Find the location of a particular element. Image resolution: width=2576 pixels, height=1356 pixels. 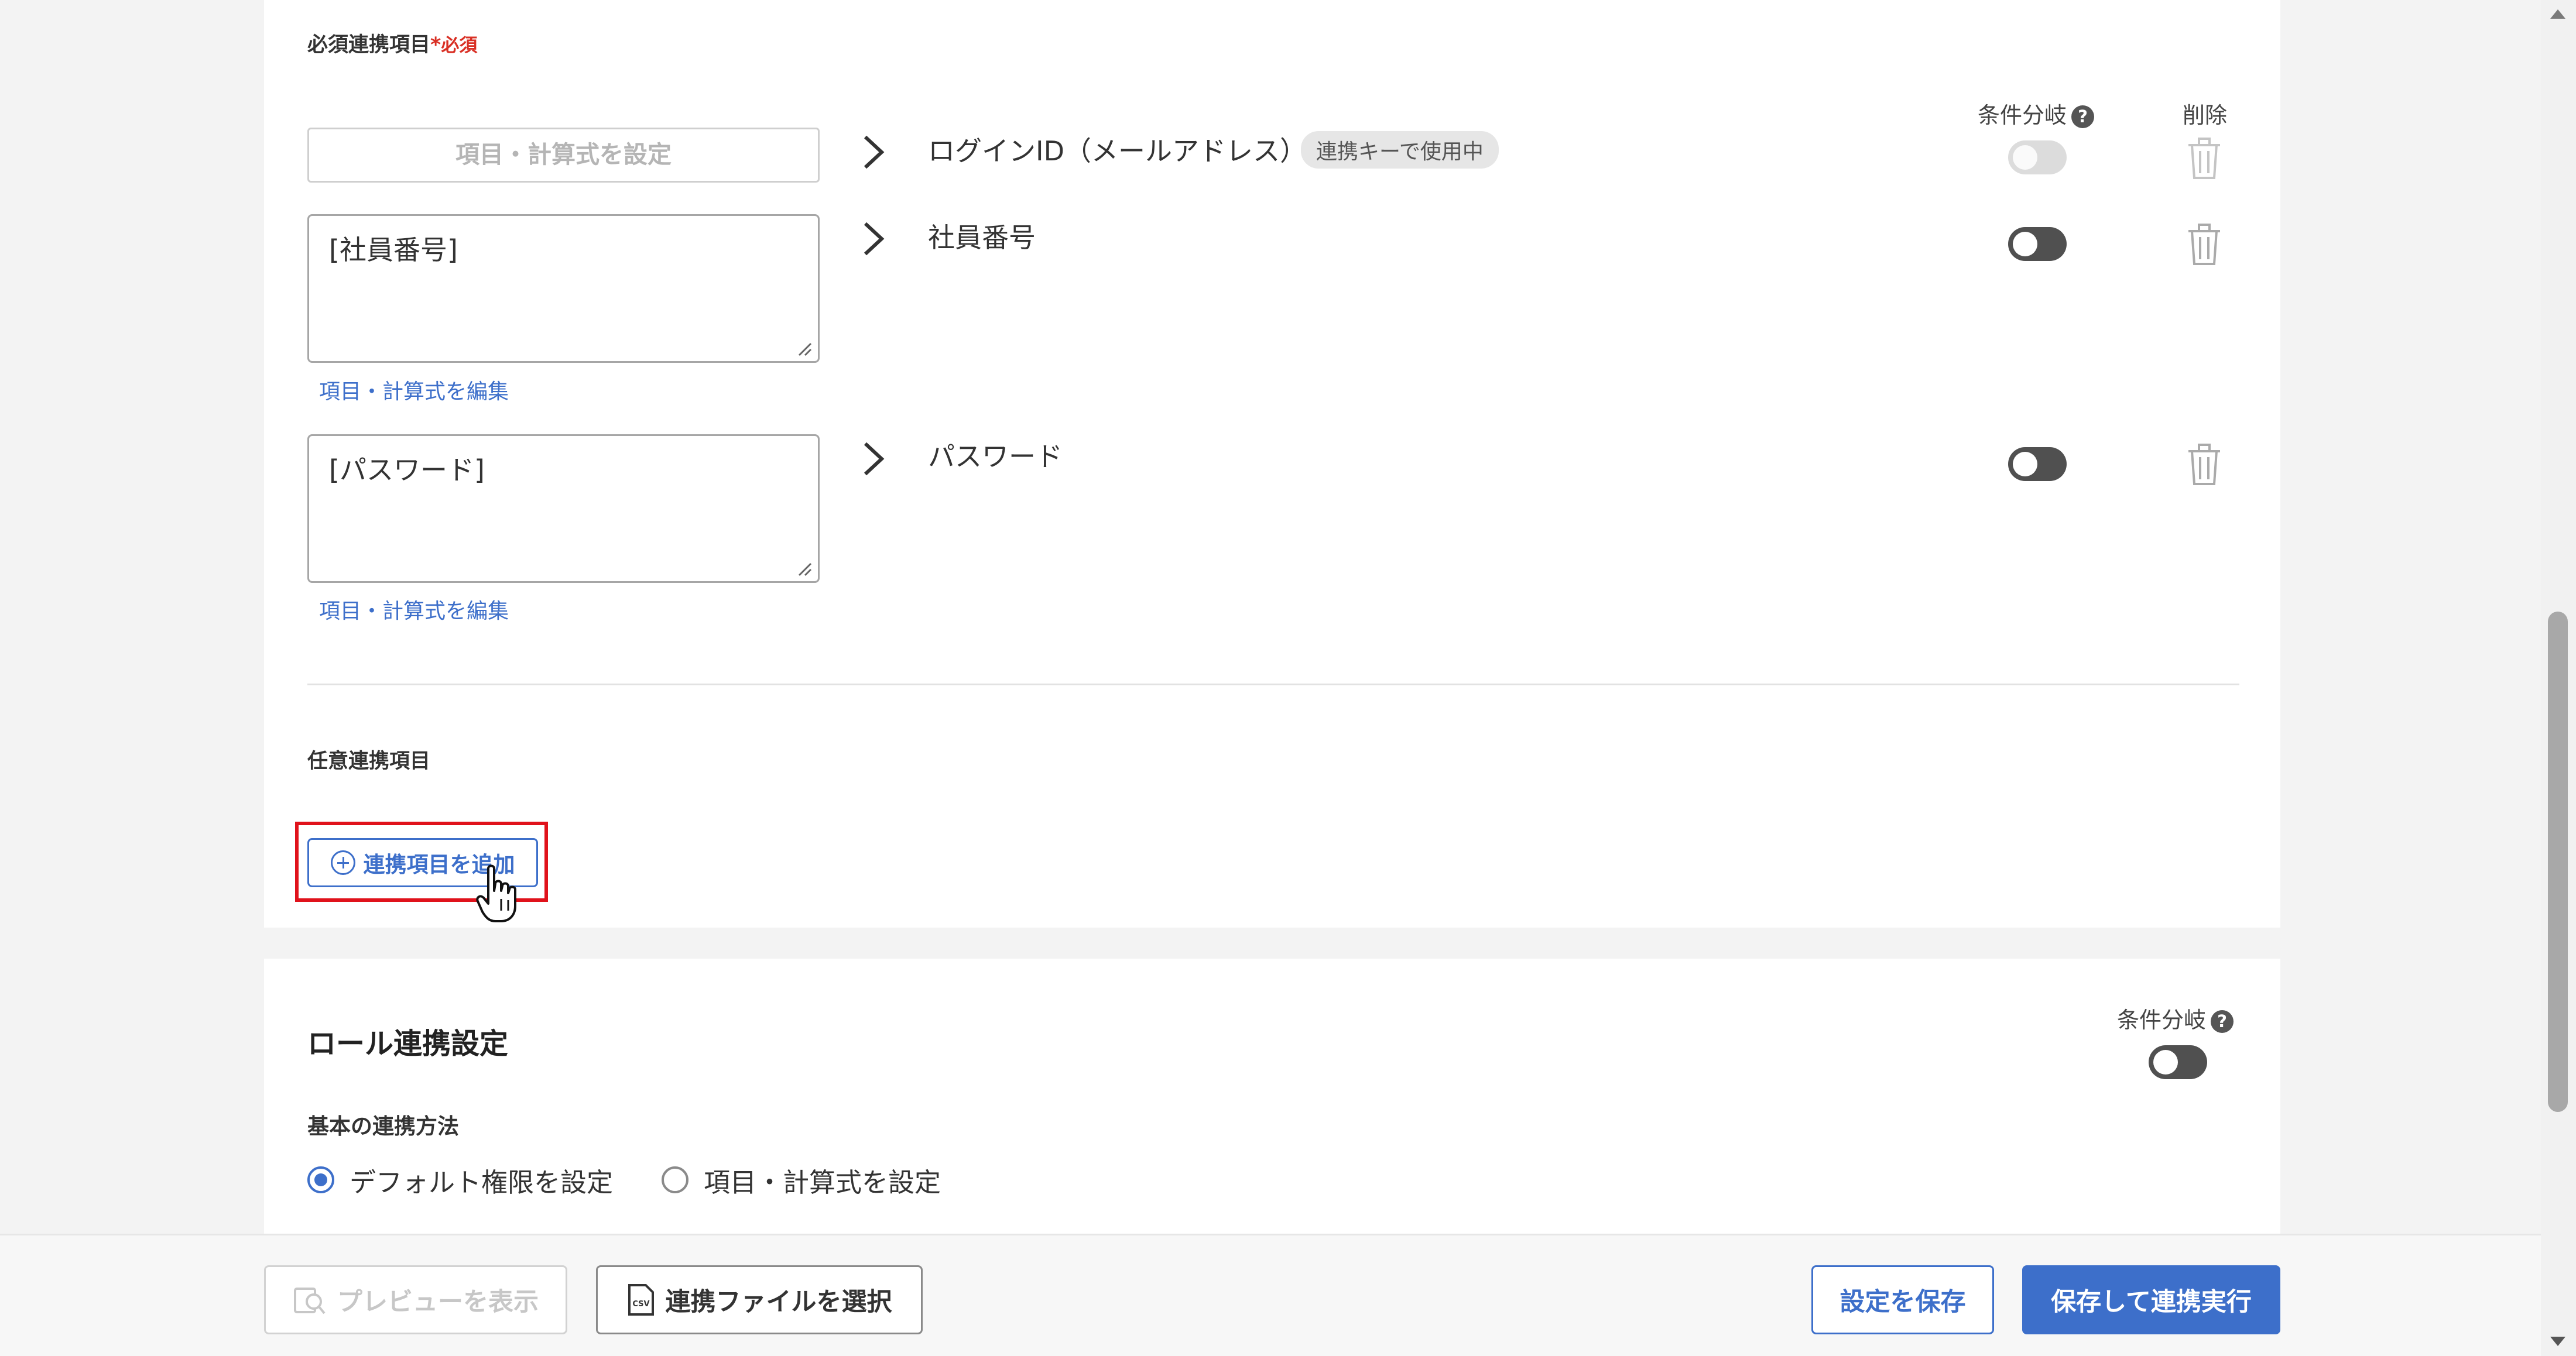

target-field-label: ログインID（メールアドレス） is located at coordinates (1117, 151).